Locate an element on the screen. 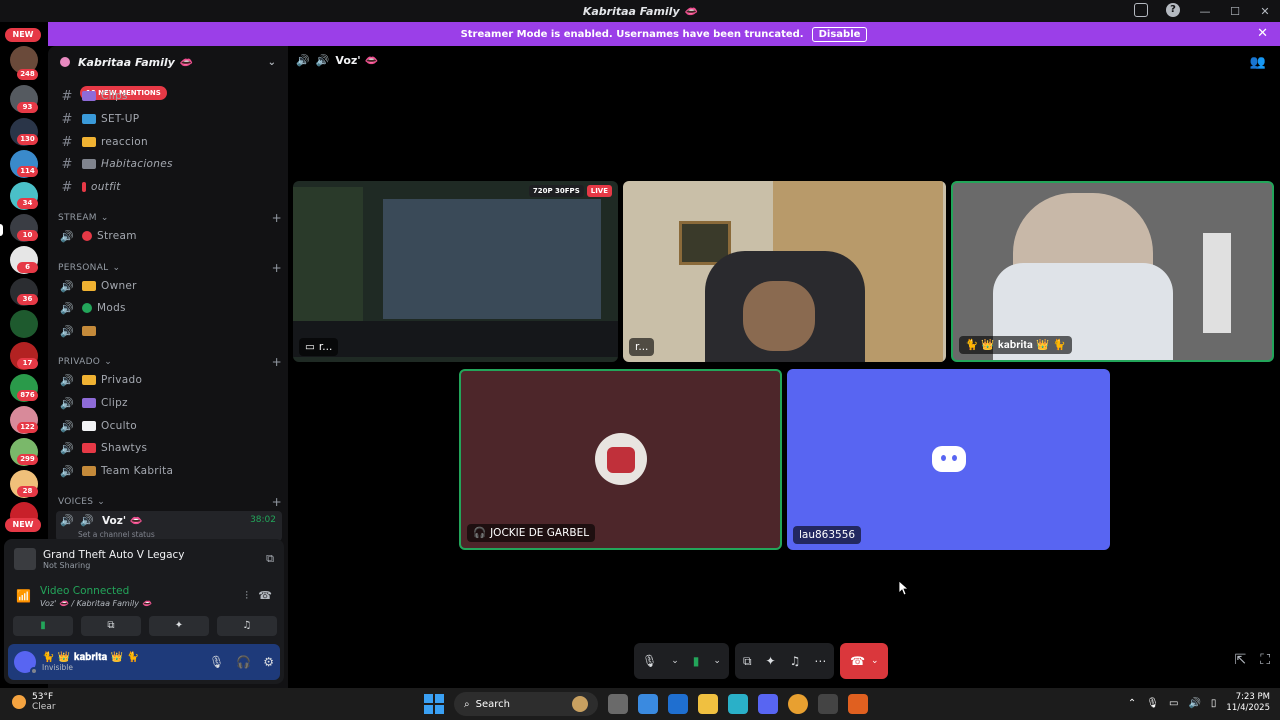 The image size is (1280, 720). user-area: 🐈 👑 𝐤𝐚𝐛𝐫𝐢𝐭𝐚 👑 🐈 Invisible 🎙 🎧 ⚙ is located at coordinates (144, 662).